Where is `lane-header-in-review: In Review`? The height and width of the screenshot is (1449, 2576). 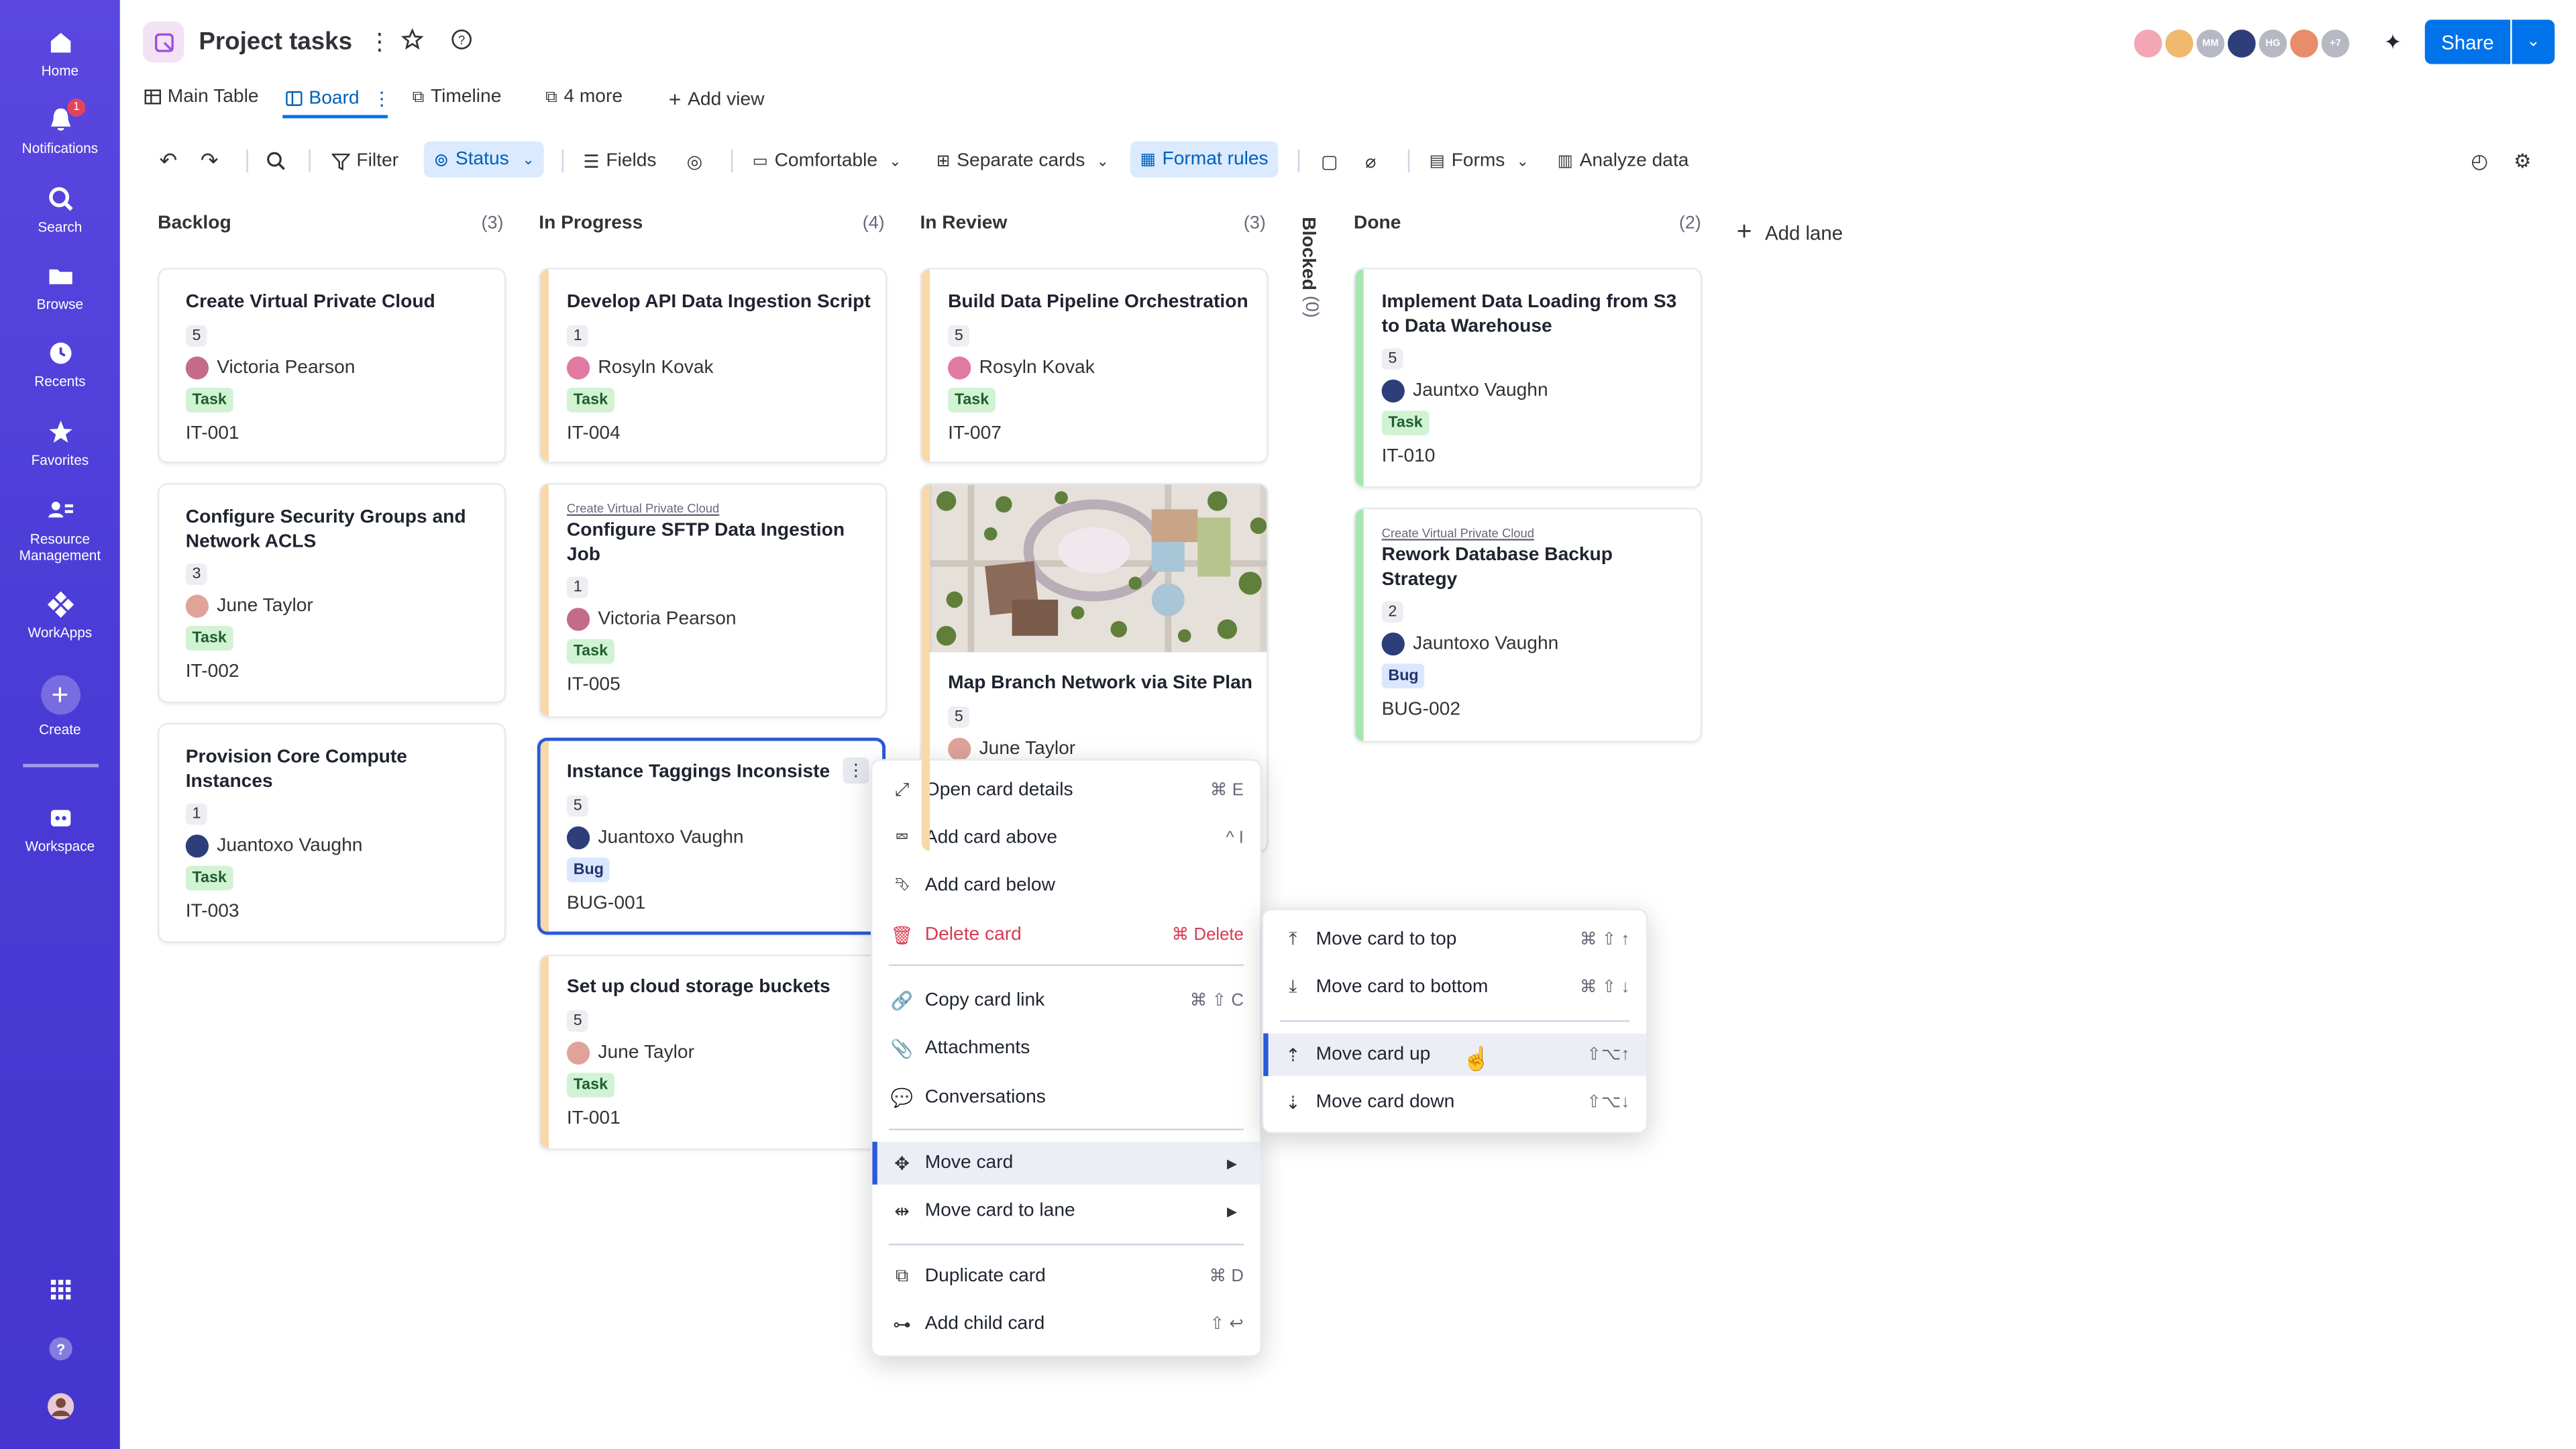
lane-header-in-review: In Review is located at coordinates (963, 223).